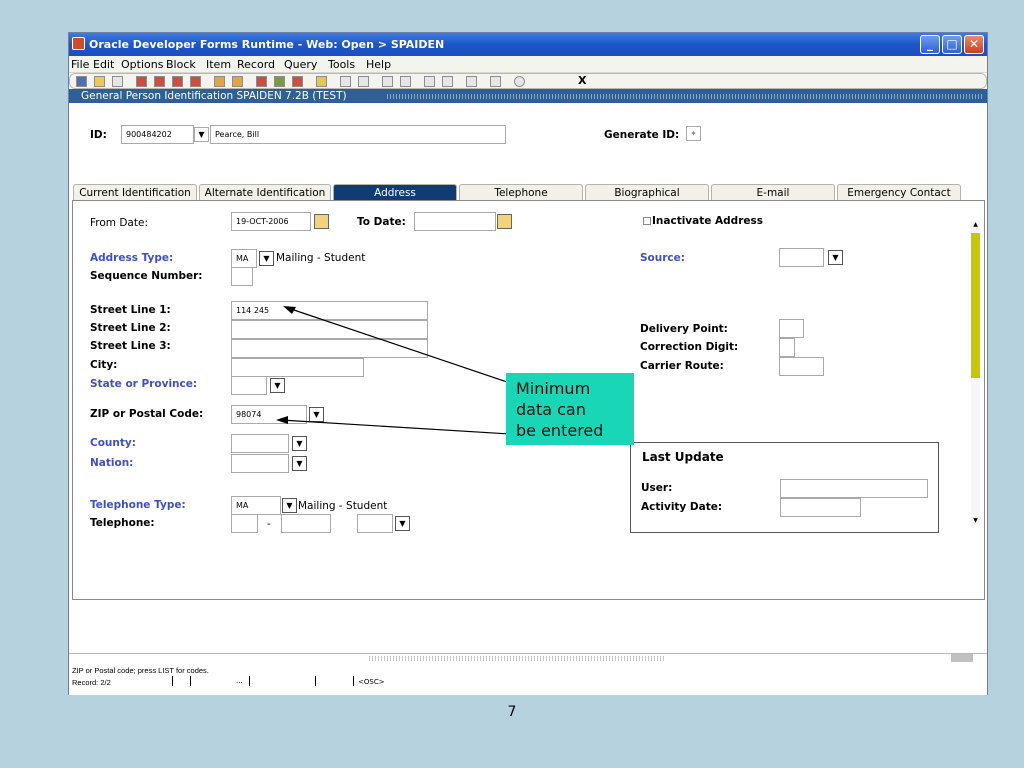  I want to click on callout-box: Minimum data can be entered, so click(570, 409).